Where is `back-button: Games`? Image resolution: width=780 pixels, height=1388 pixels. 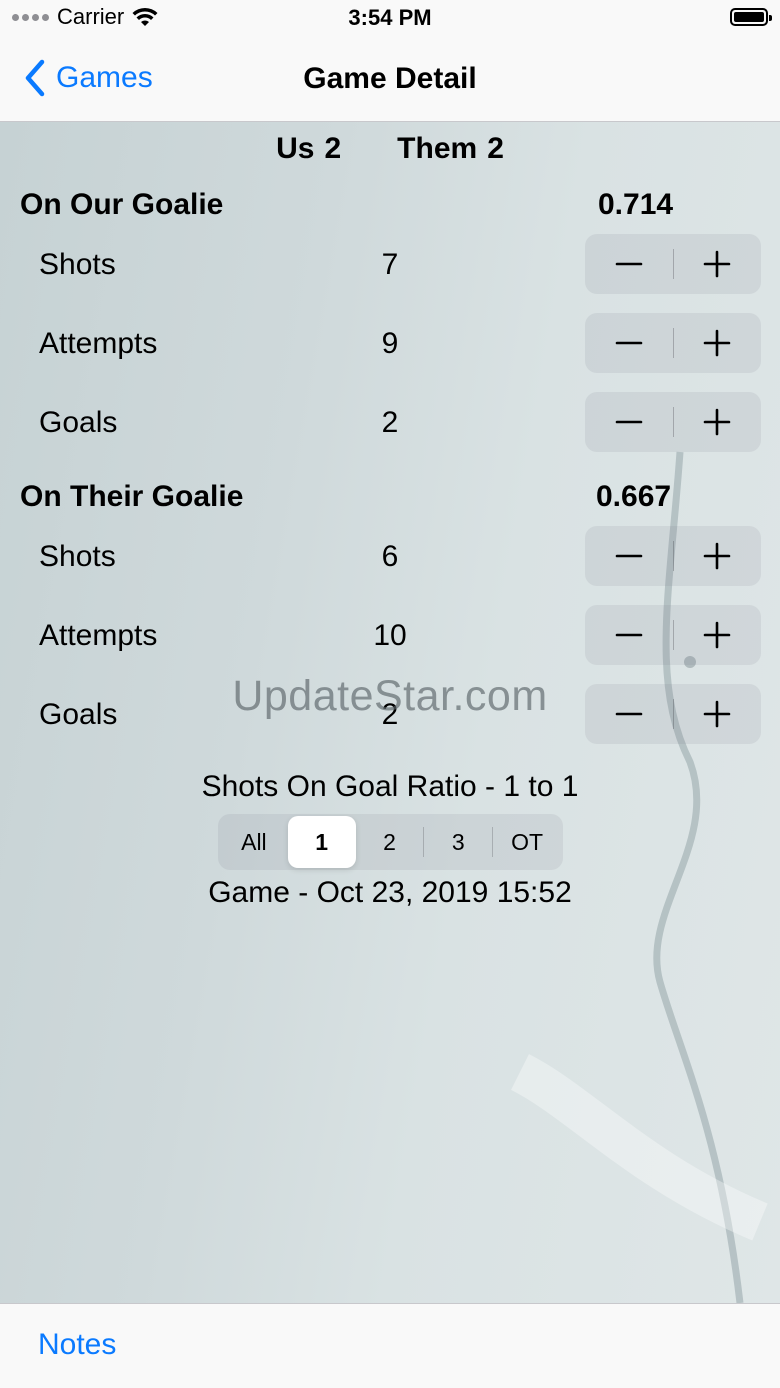
back-button: Games is located at coordinates (87, 78).